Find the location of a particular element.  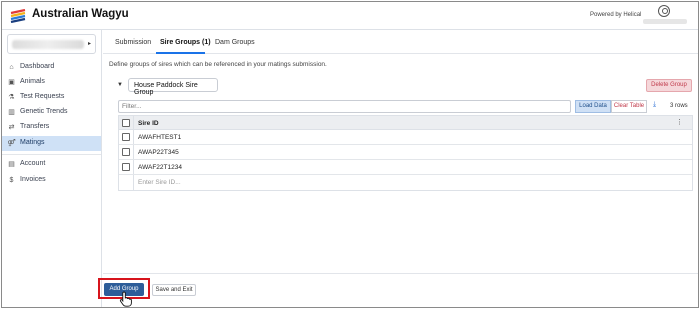

sidebar-item-label: Dashboard is located at coordinates (37, 66).